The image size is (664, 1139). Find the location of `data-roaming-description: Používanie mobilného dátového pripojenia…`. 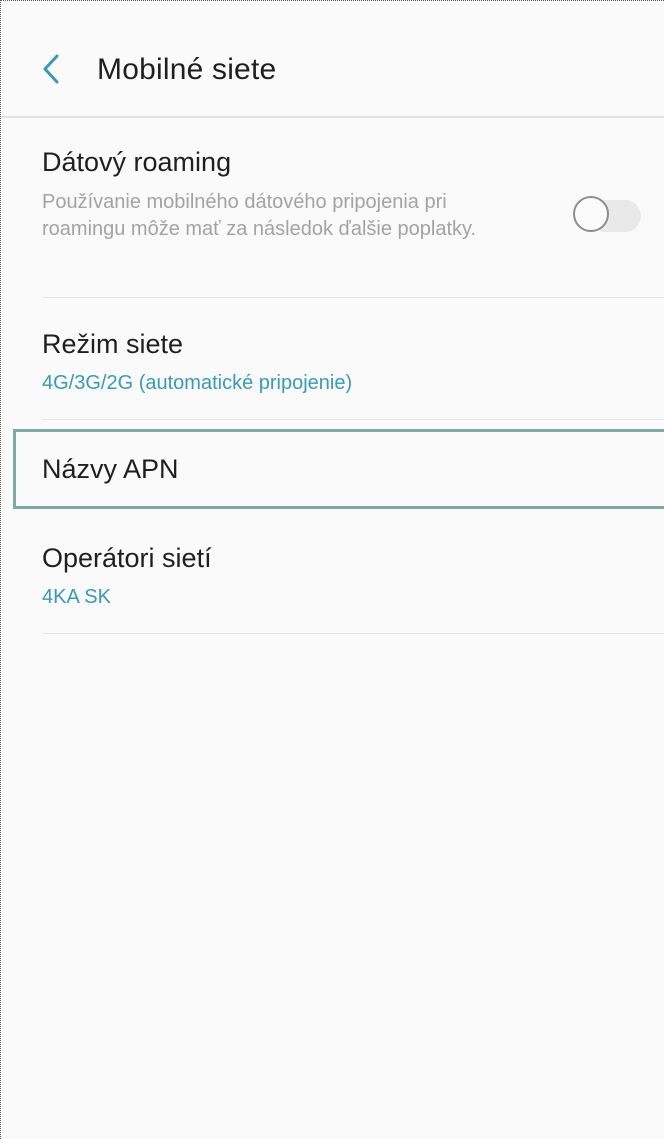

data-roaming-description: Používanie mobilného dátového pripojenia… is located at coordinates (259, 215).